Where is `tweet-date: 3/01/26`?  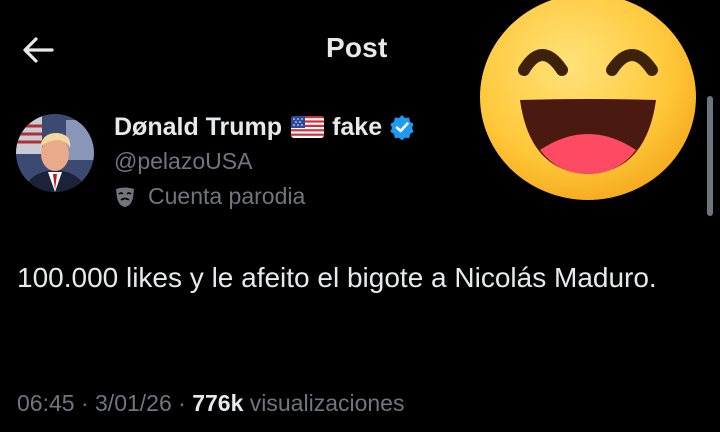
tweet-date: 3/01/26 is located at coordinates (133, 403).